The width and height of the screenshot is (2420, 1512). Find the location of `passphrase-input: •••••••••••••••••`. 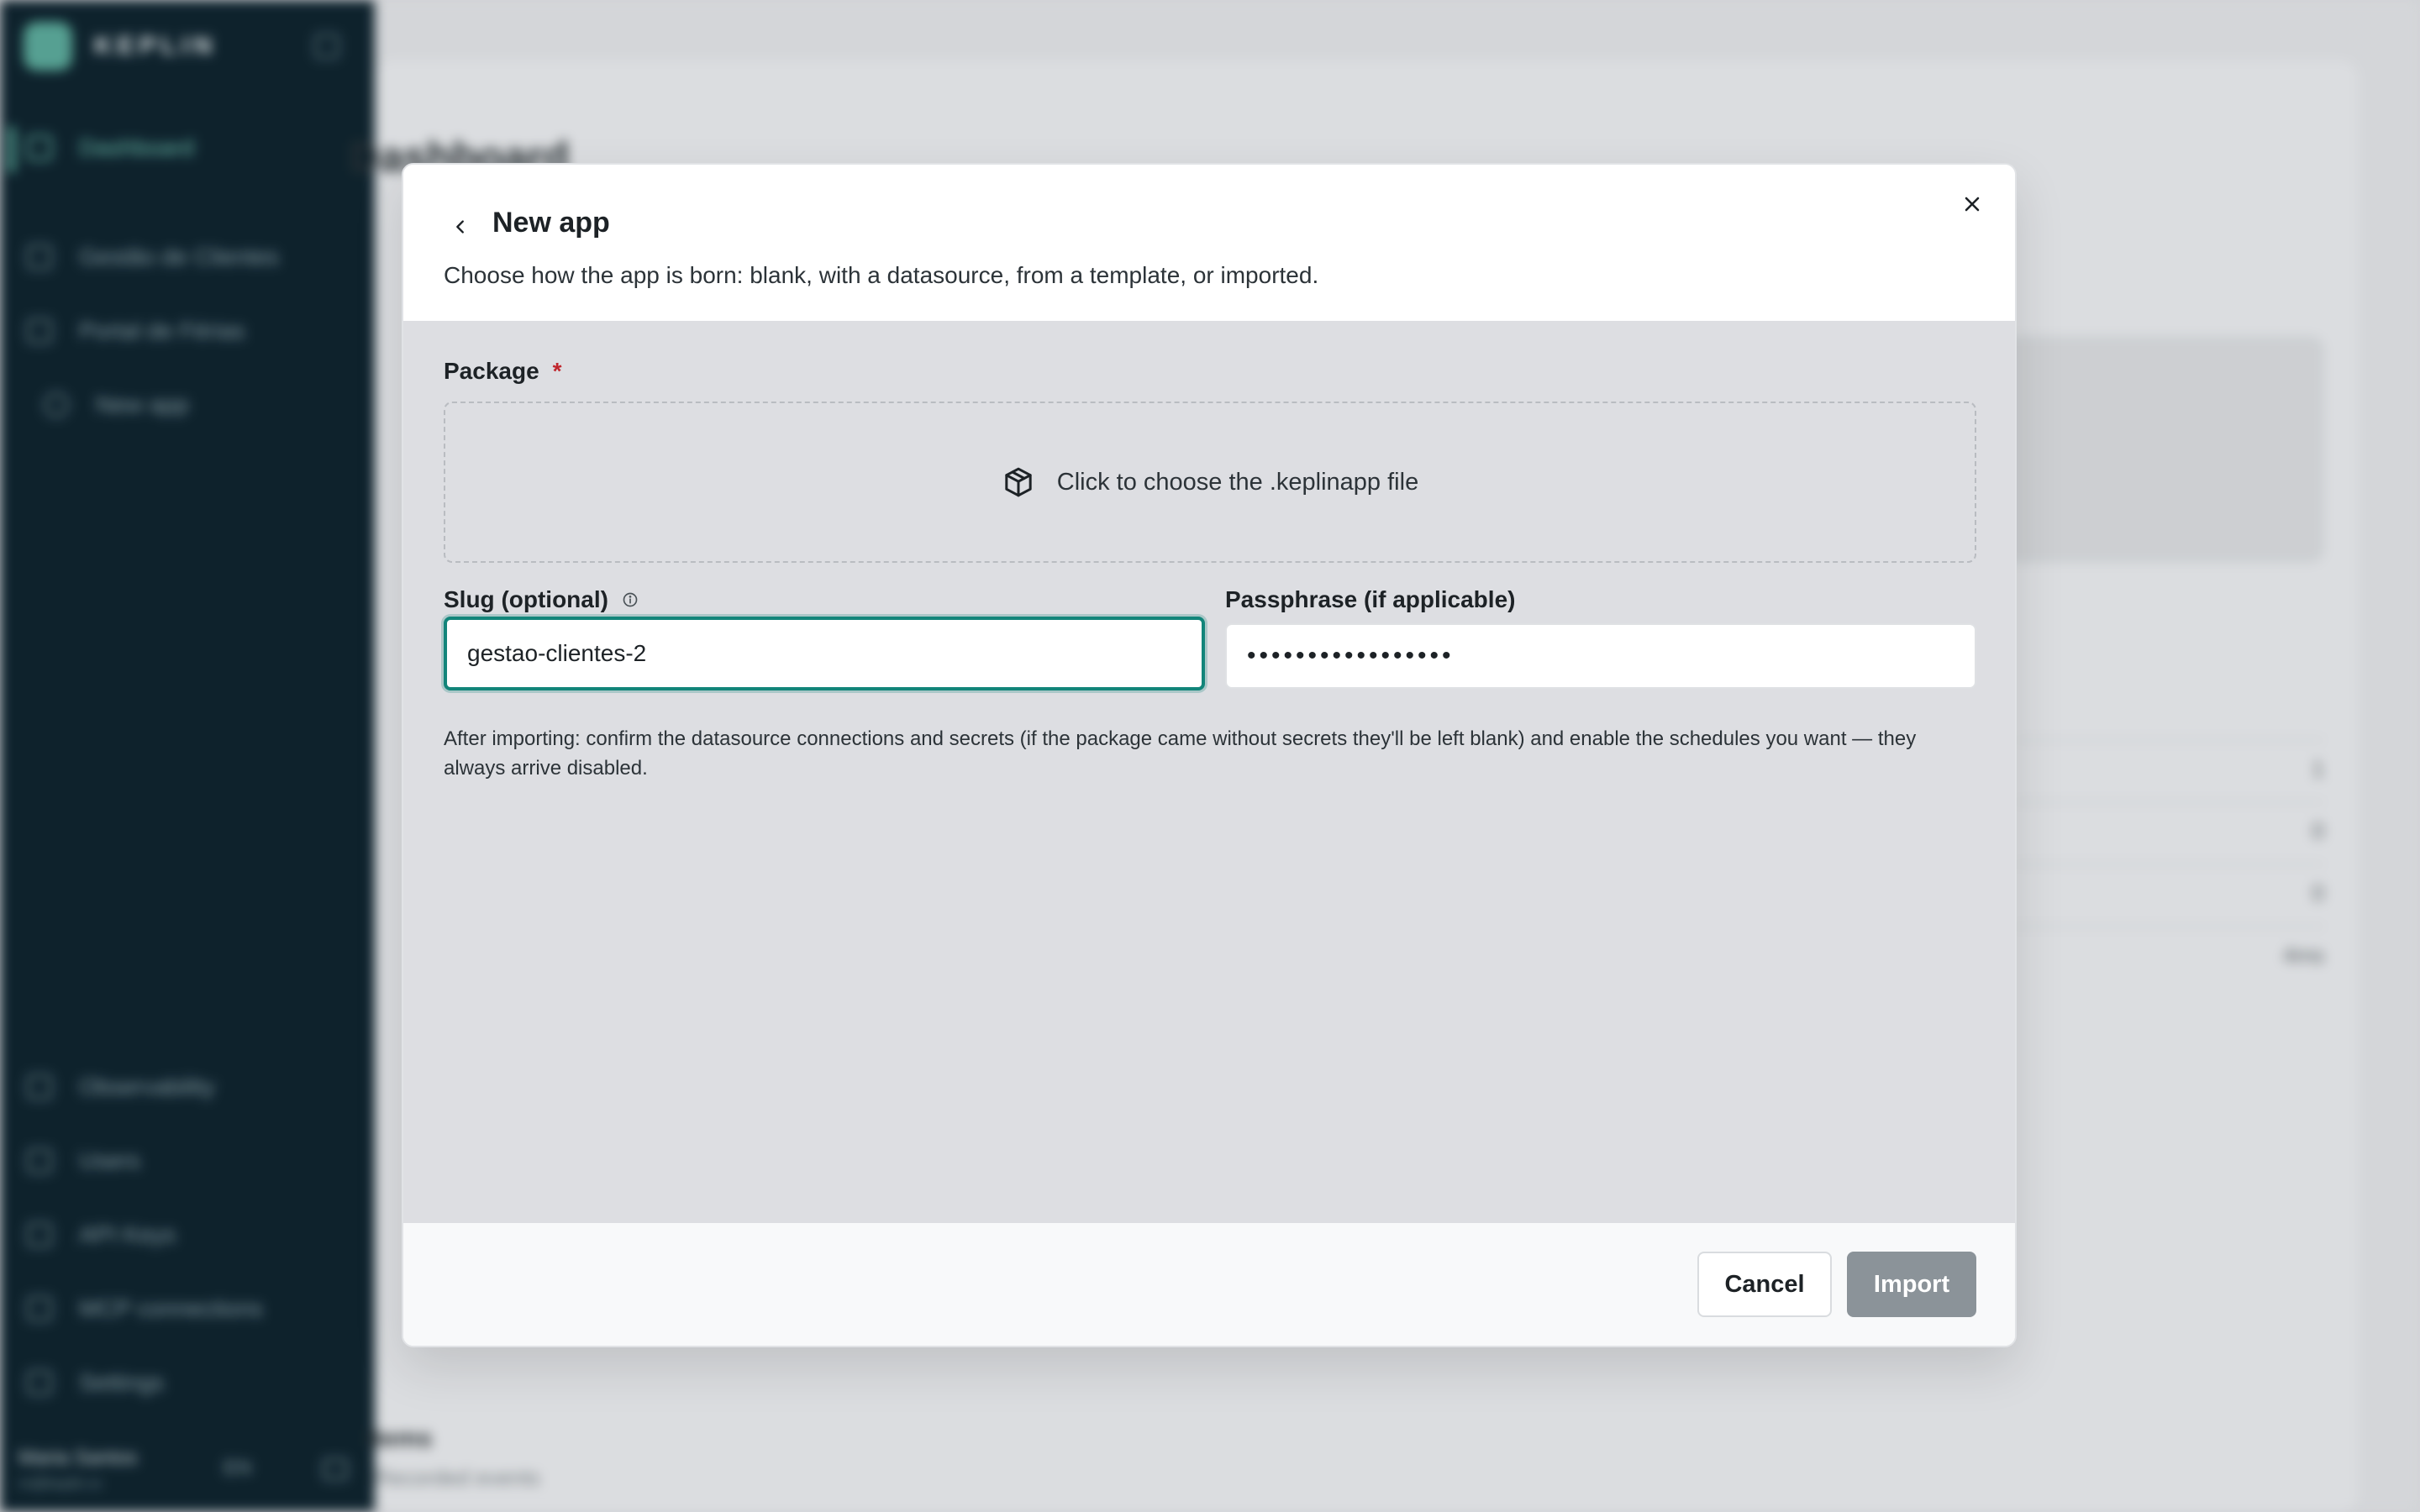

passphrase-input: ••••••••••••••••• is located at coordinates (1600, 656).